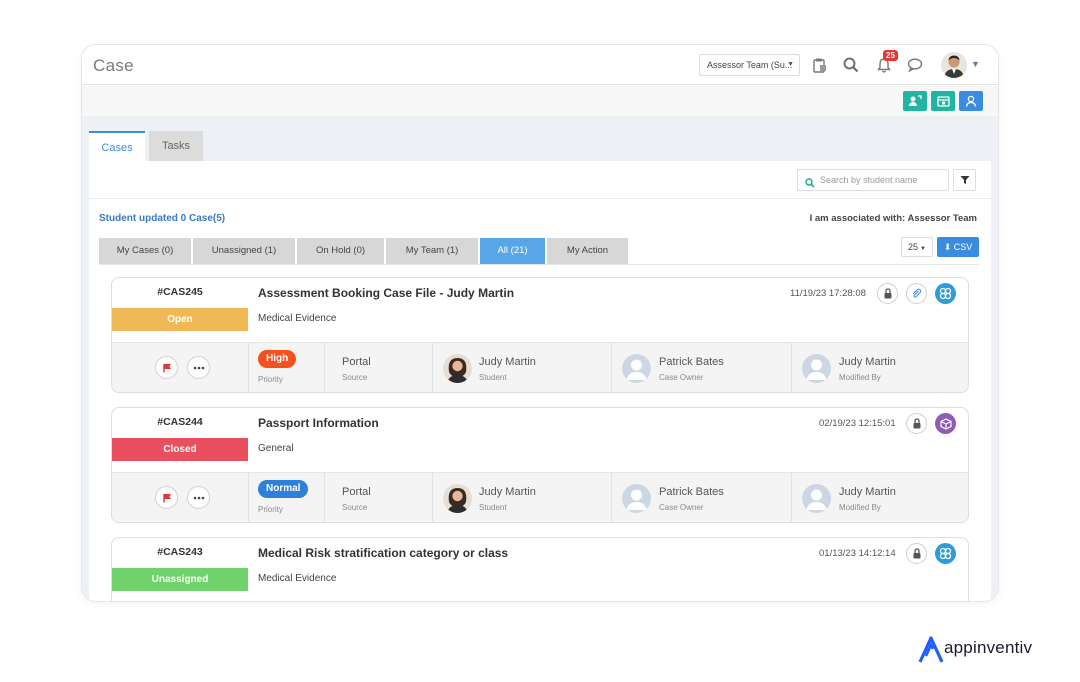 This screenshot has width=1080, height=682. I want to click on association-summary: I am associated with: Assessor Team, so click(893, 218).